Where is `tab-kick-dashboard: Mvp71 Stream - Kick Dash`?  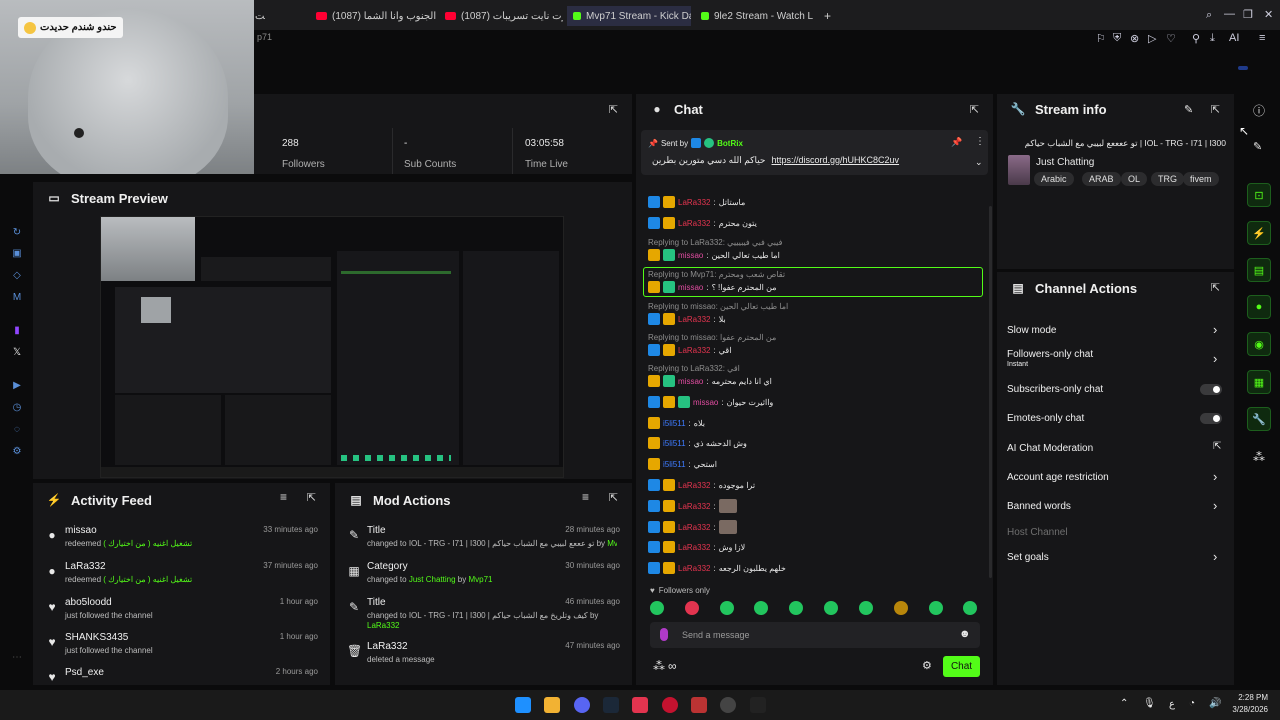 tab-kick-dashboard: Mvp71 Stream - Kick Dash is located at coordinates (629, 16).